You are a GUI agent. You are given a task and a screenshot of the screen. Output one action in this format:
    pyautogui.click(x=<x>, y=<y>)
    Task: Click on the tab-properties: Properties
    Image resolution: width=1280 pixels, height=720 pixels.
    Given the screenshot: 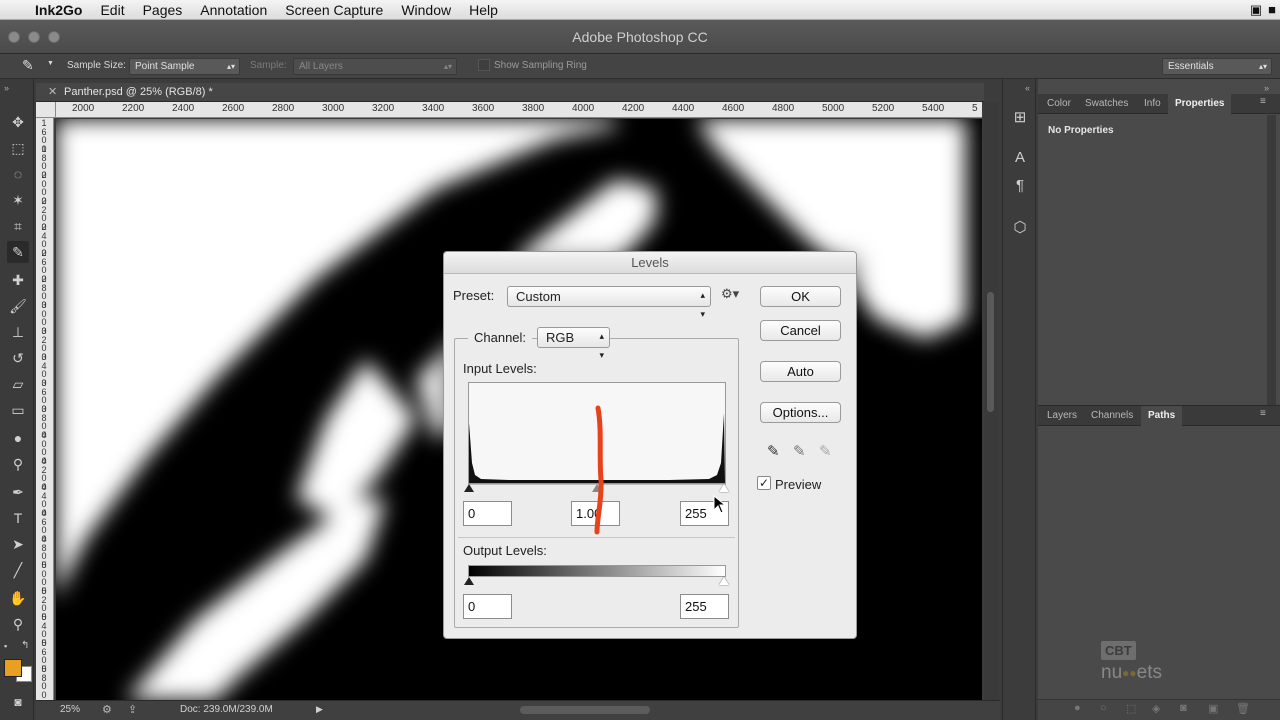 What is the action you would take?
    pyautogui.click(x=1200, y=104)
    